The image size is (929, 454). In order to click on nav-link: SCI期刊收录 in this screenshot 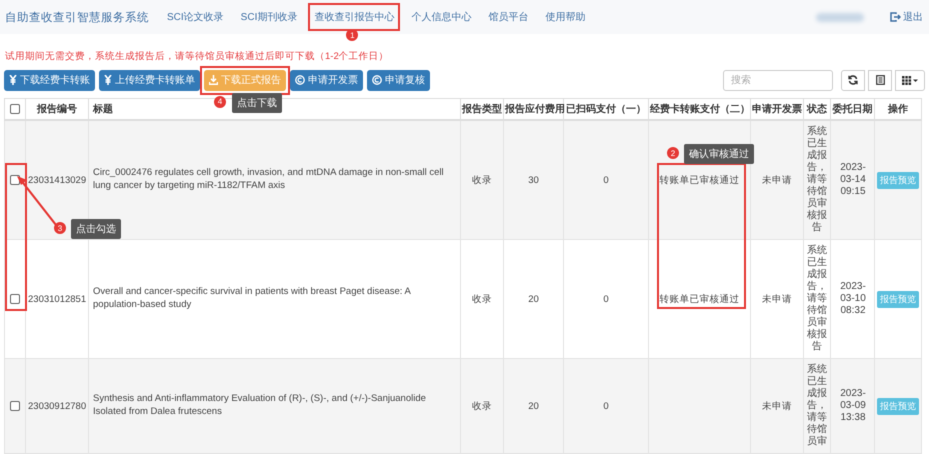, I will do `click(269, 17)`.